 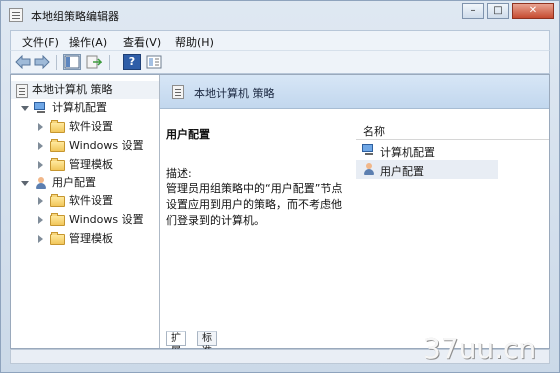 I want to click on tree-item-computer-config: 计算机配置, so click(x=85, y=108).